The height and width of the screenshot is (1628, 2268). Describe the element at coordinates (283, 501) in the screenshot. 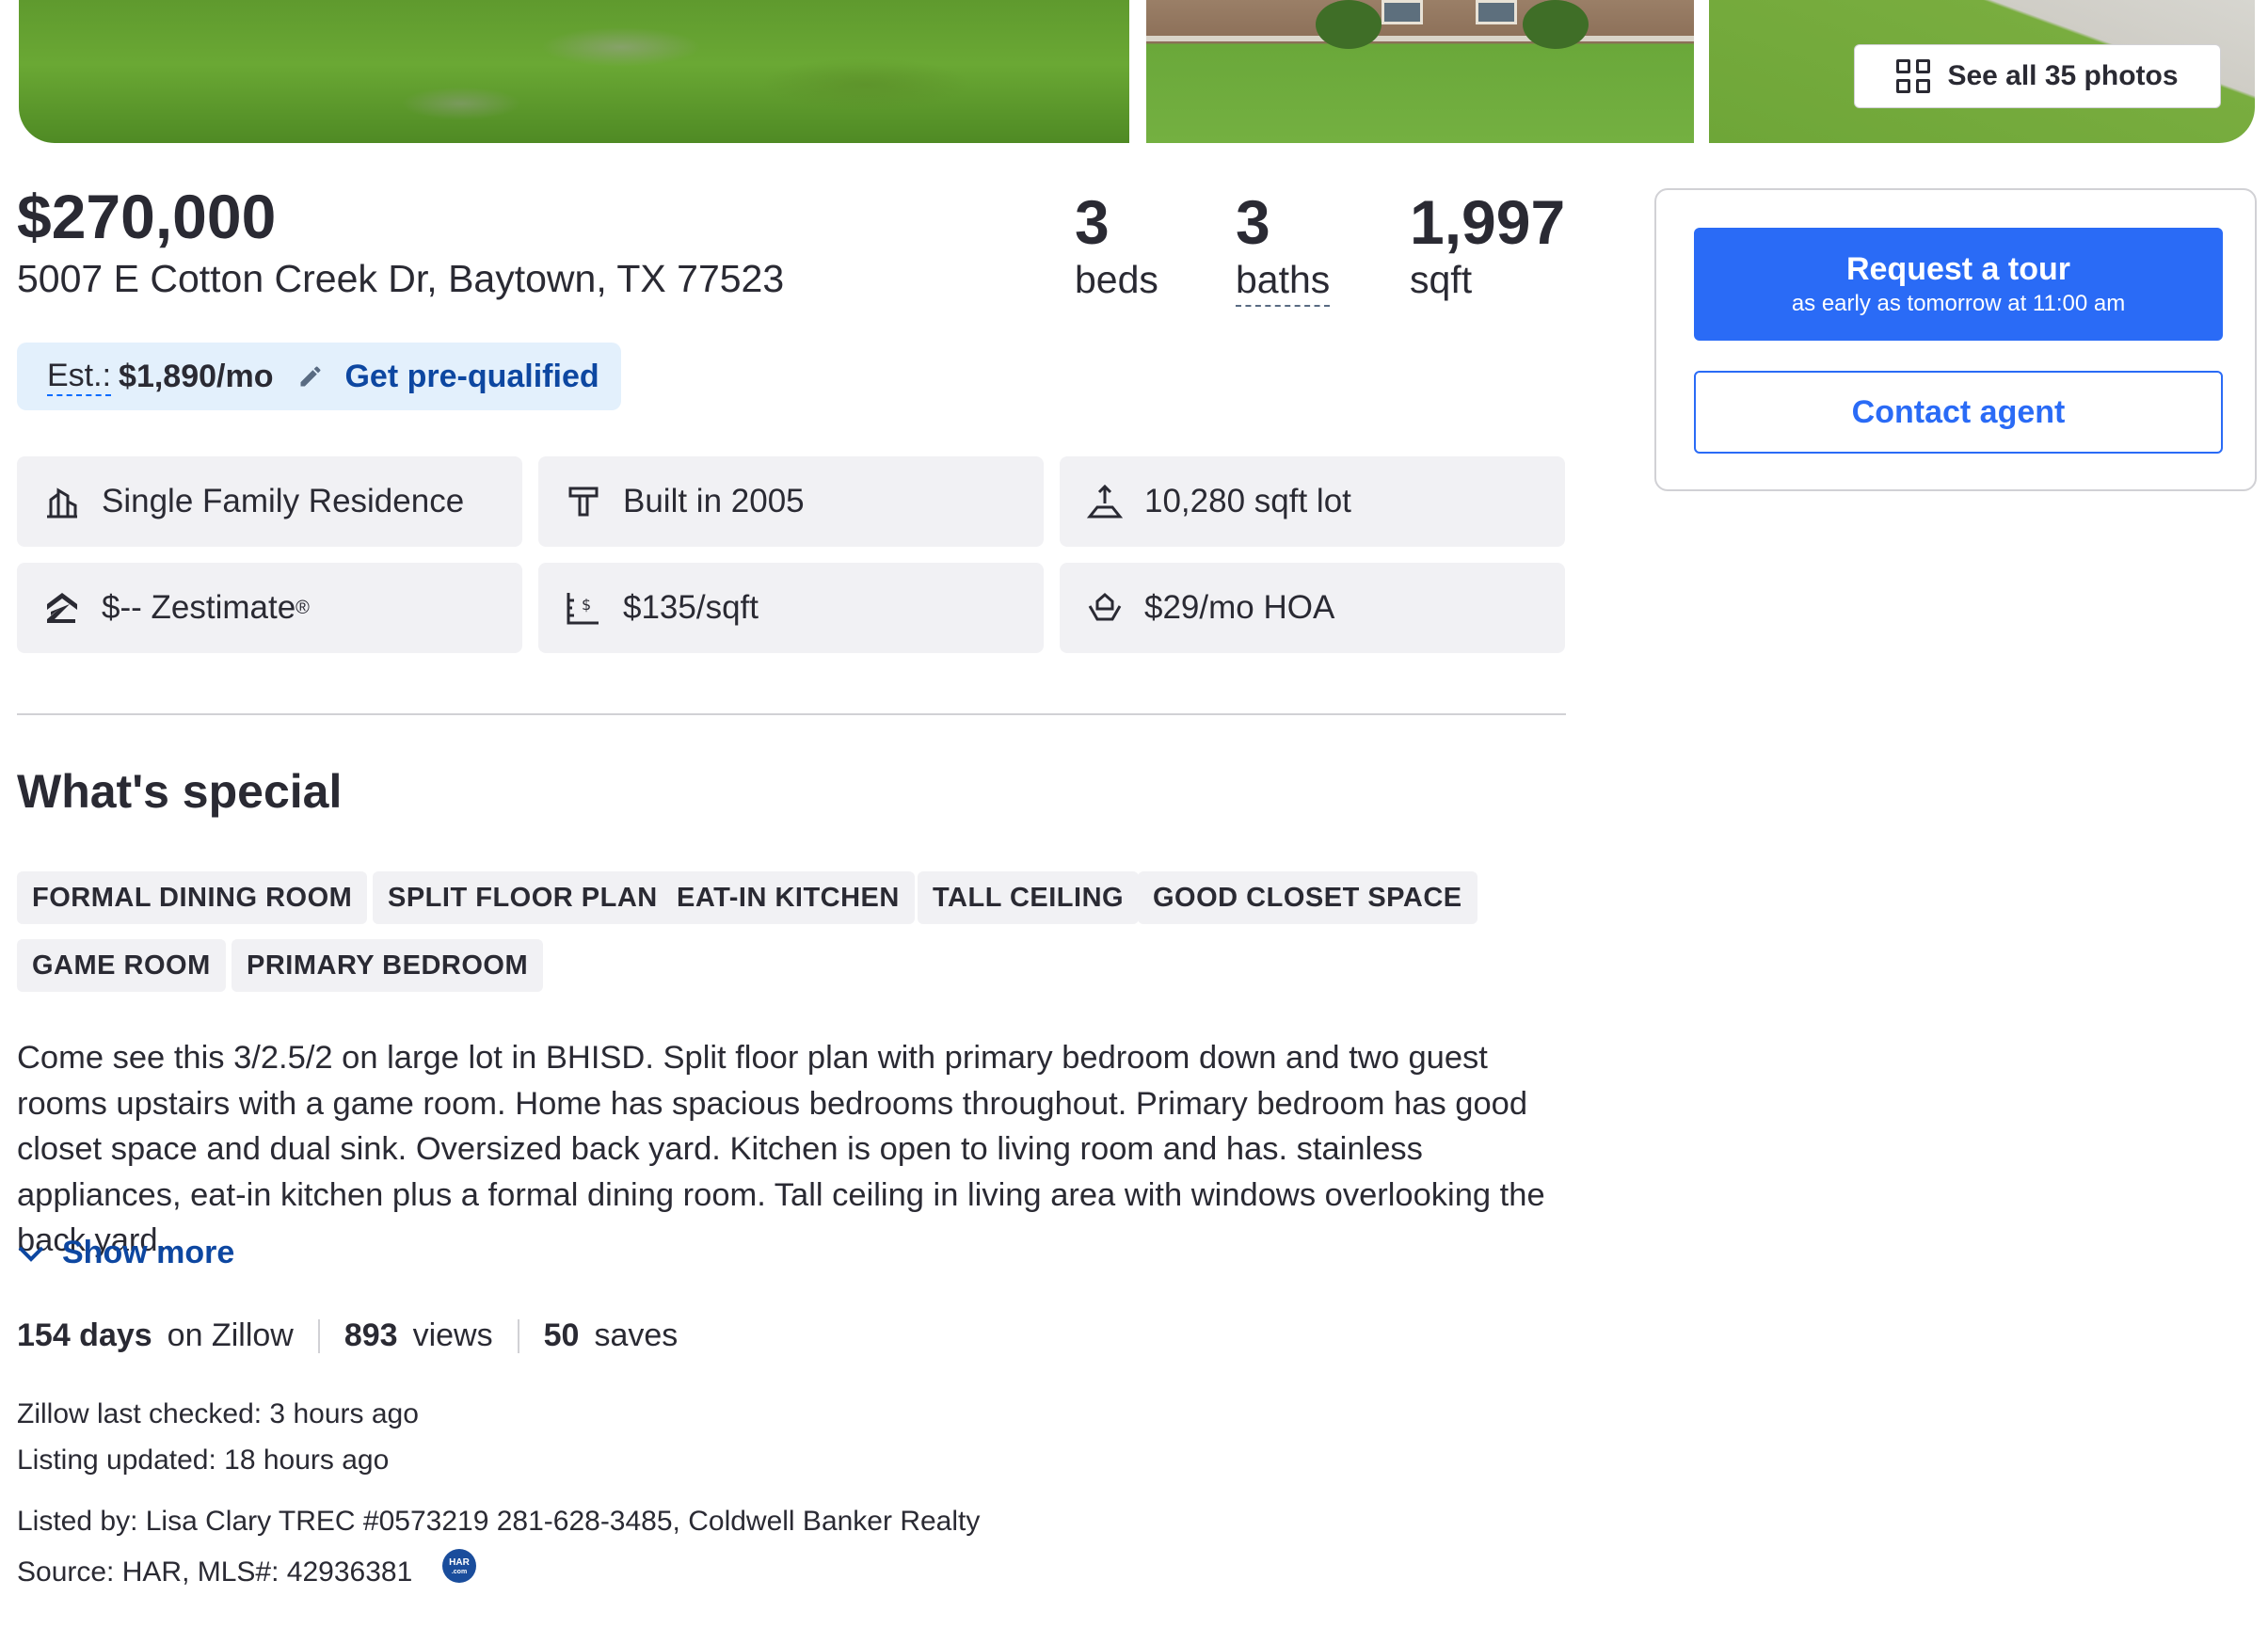

I see `fact-home-type-text: Single Family Residence` at that location.